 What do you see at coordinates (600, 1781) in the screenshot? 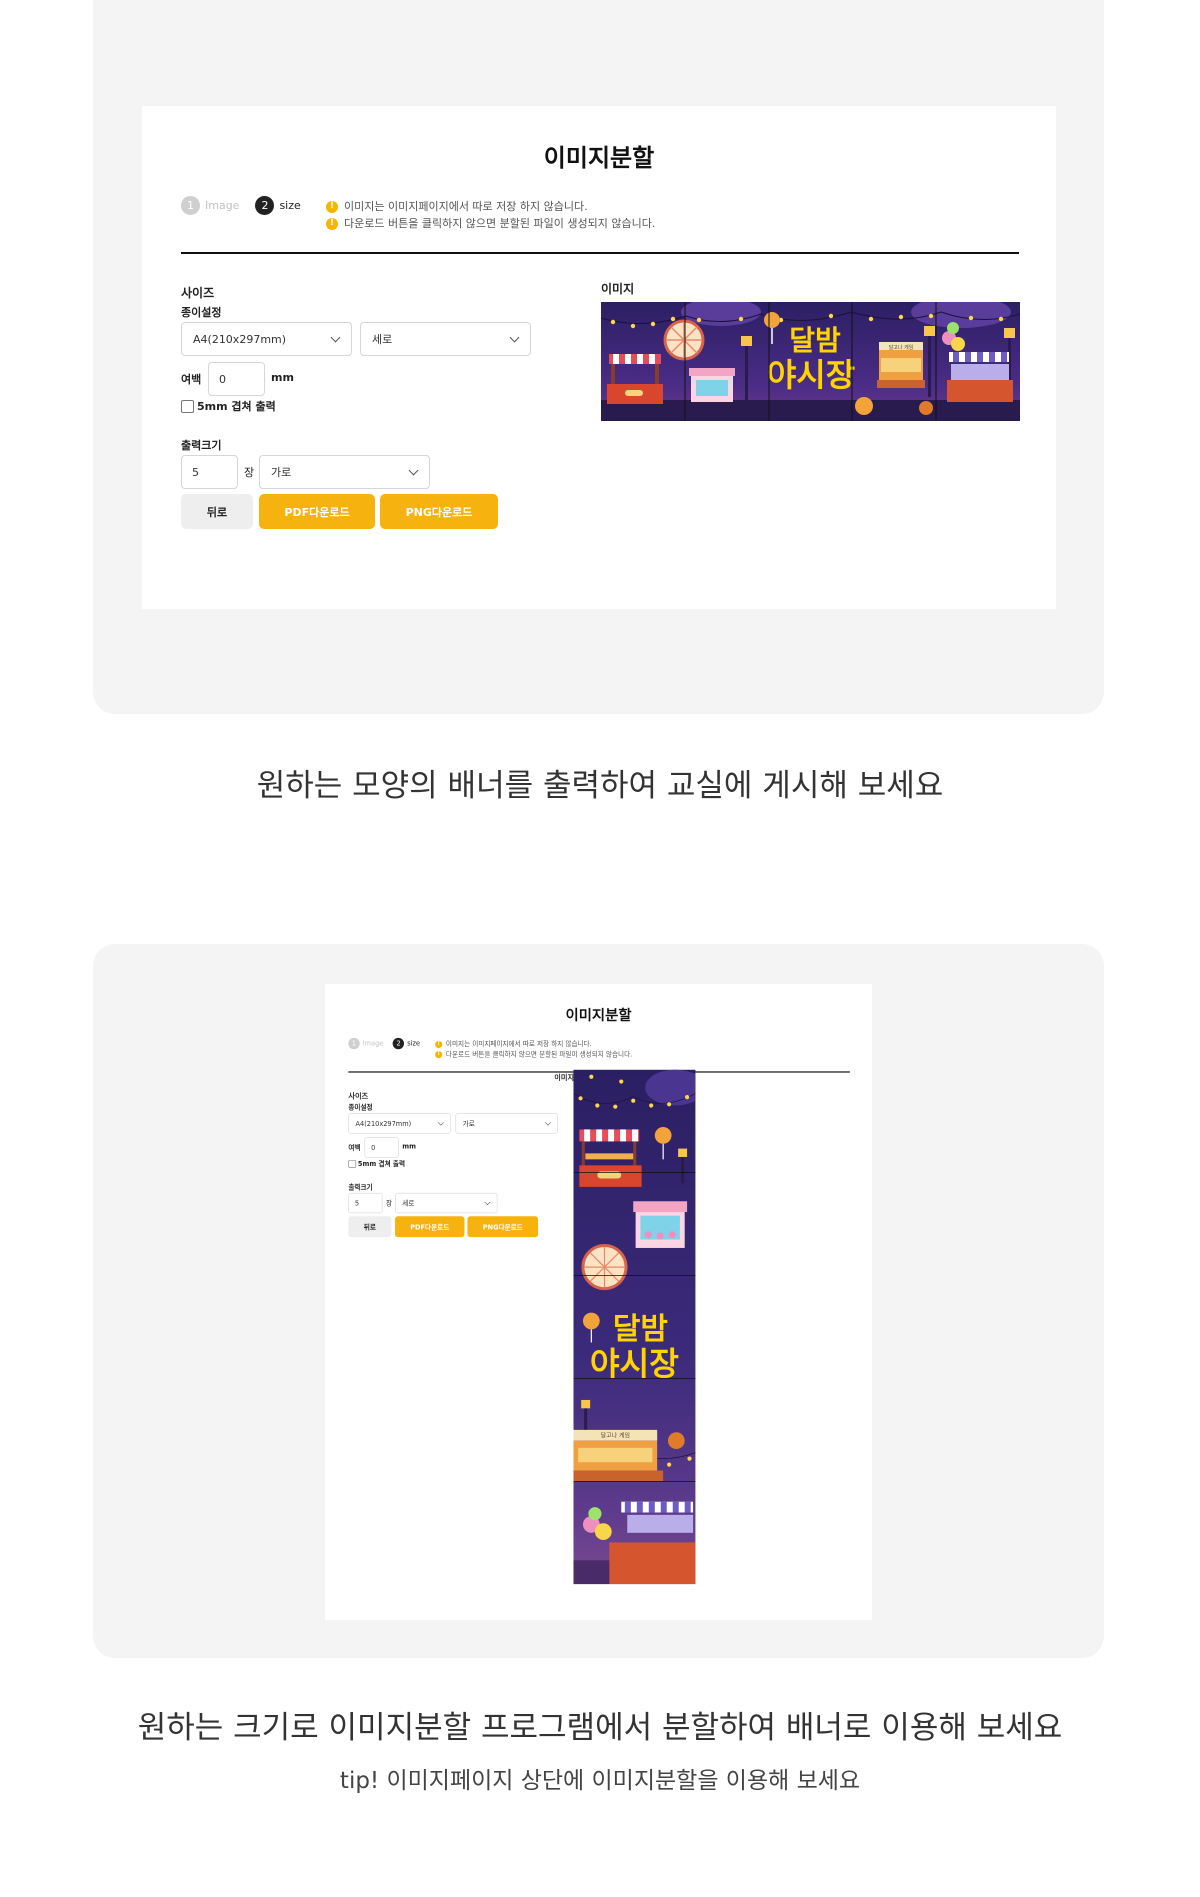
I see `caption-tip: tip! 이미지페이지 상단에 이미지분할을 이용해 보세요` at bounding box center [600, 1781].